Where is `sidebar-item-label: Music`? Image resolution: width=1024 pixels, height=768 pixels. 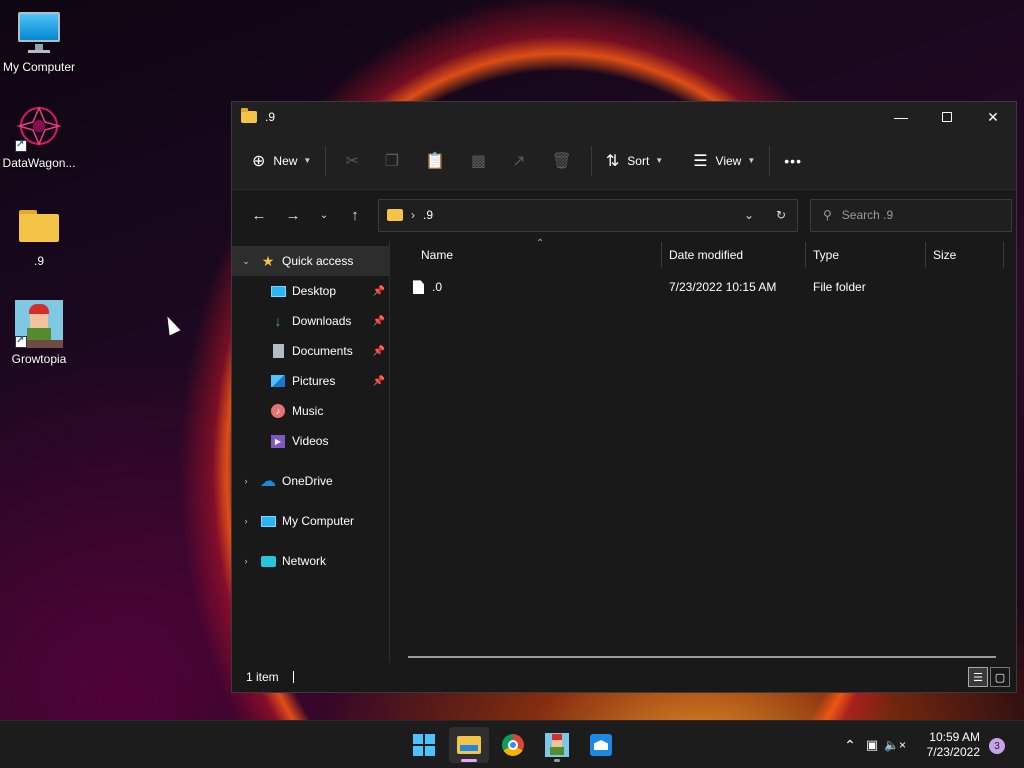
sidebar-item-label: Music is located at coordinates (308, 411).